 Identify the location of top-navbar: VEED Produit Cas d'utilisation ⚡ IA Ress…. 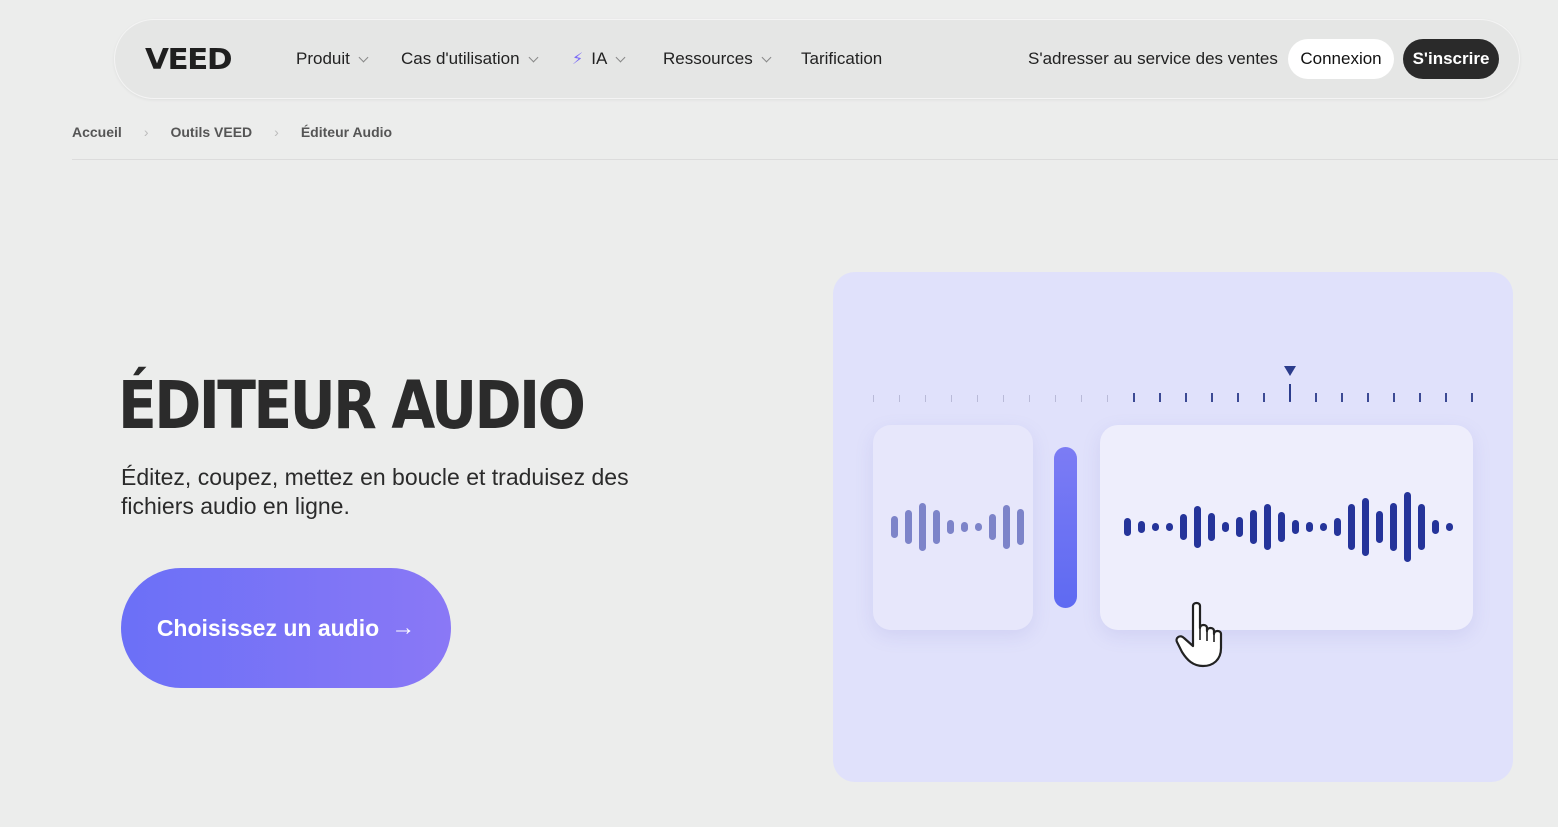
(817, 59).